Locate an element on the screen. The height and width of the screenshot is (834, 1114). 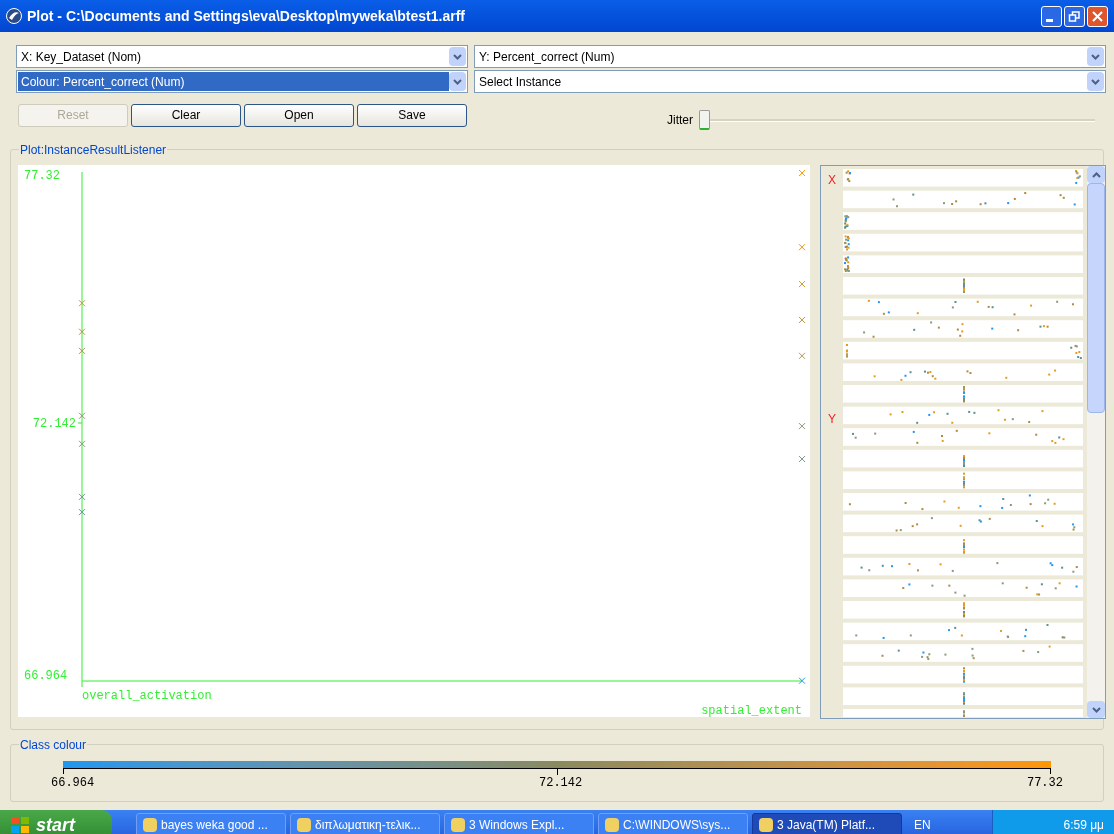
minimize-icon is located at coordinates (1049, 20).